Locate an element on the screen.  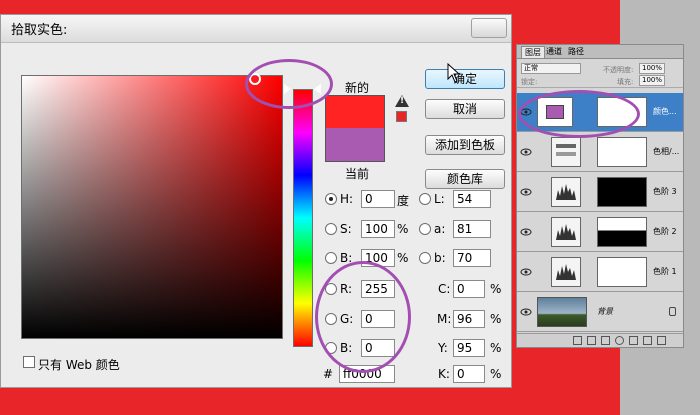
folder-icon is located at coordinates (633, 340).